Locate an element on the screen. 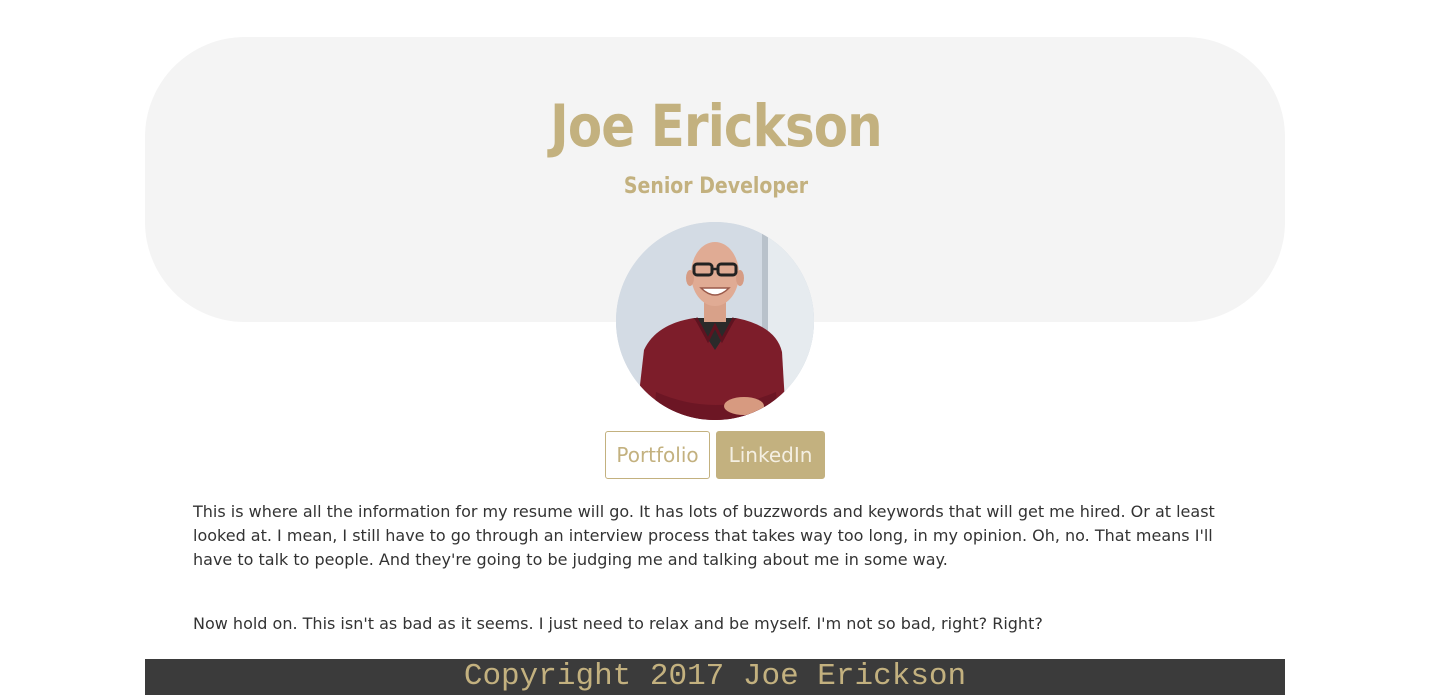 The height and width of the screenshot is (695, 1432). job-title: Senior Developer is located at coordinates (716, 186).